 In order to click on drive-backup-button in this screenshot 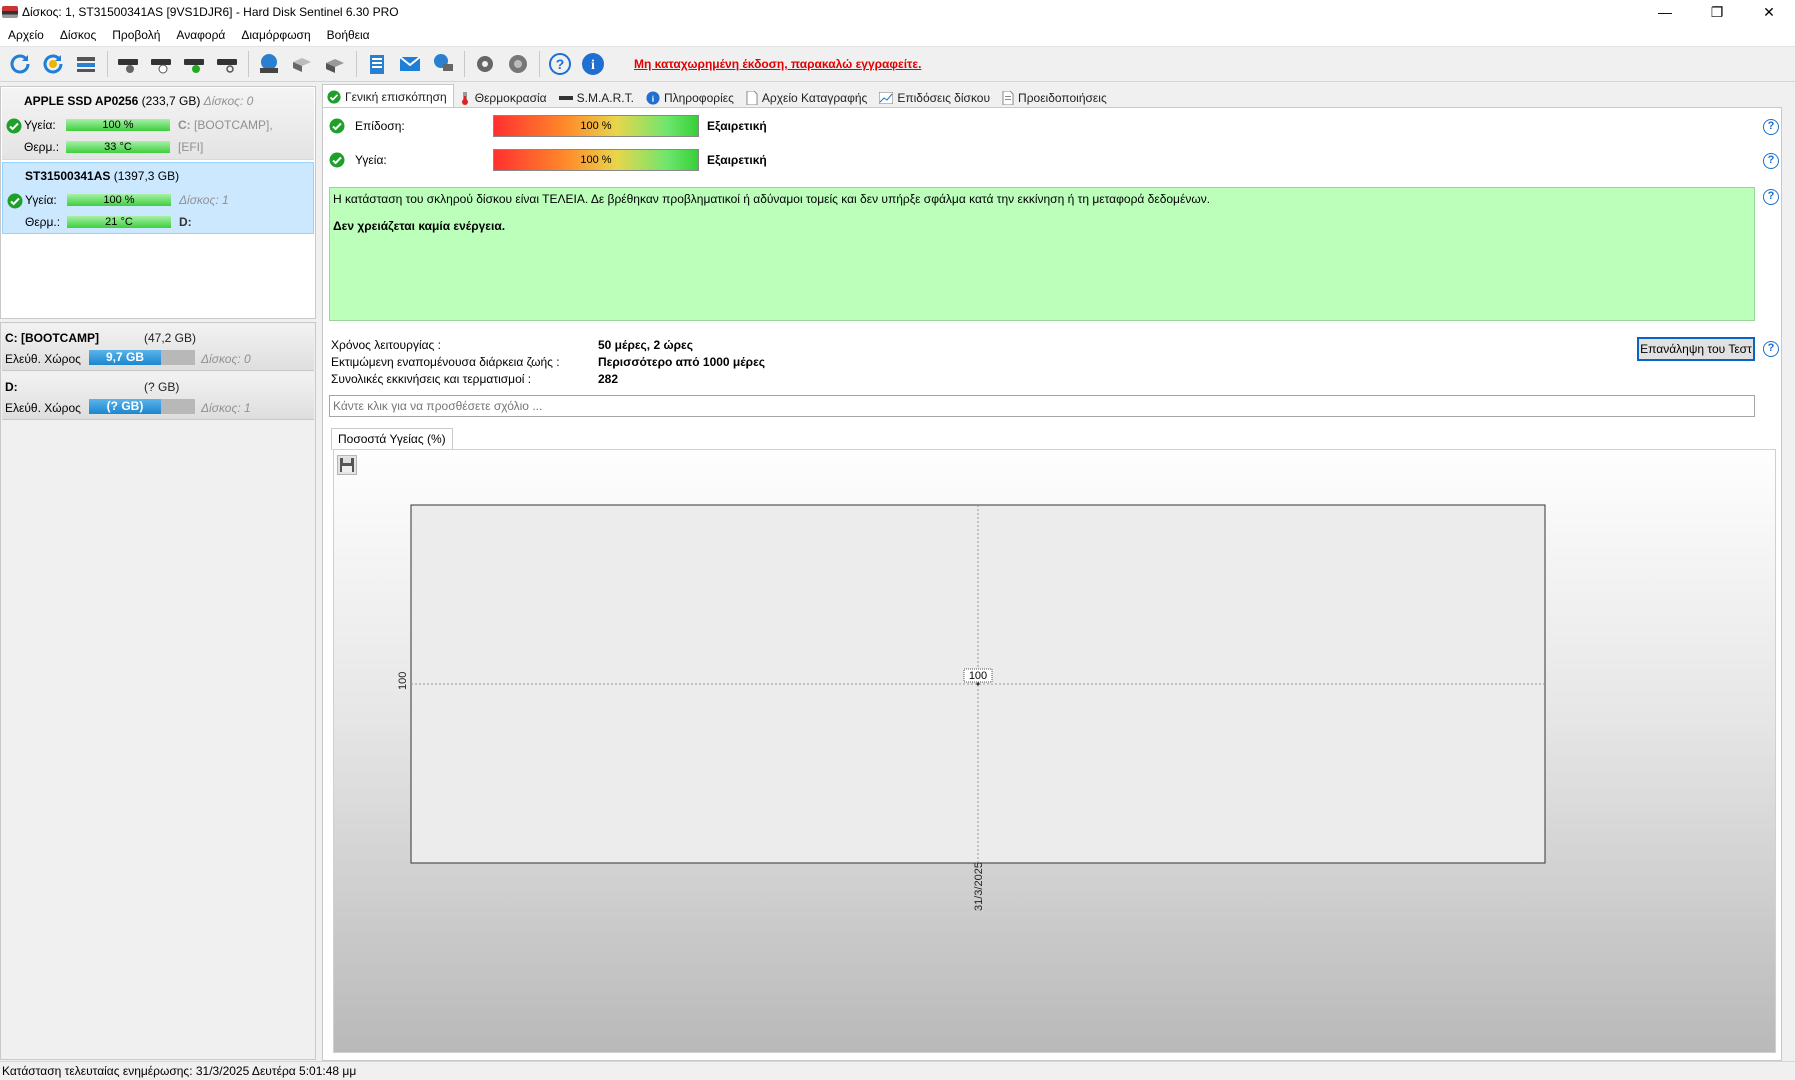, I will do `click(302, 64)`.